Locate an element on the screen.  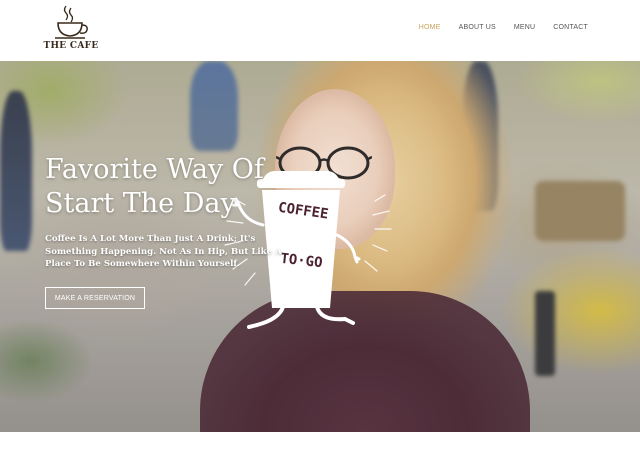
make-reservation-button: MAKE A RESERVATION is located at coordinates (95, 298).